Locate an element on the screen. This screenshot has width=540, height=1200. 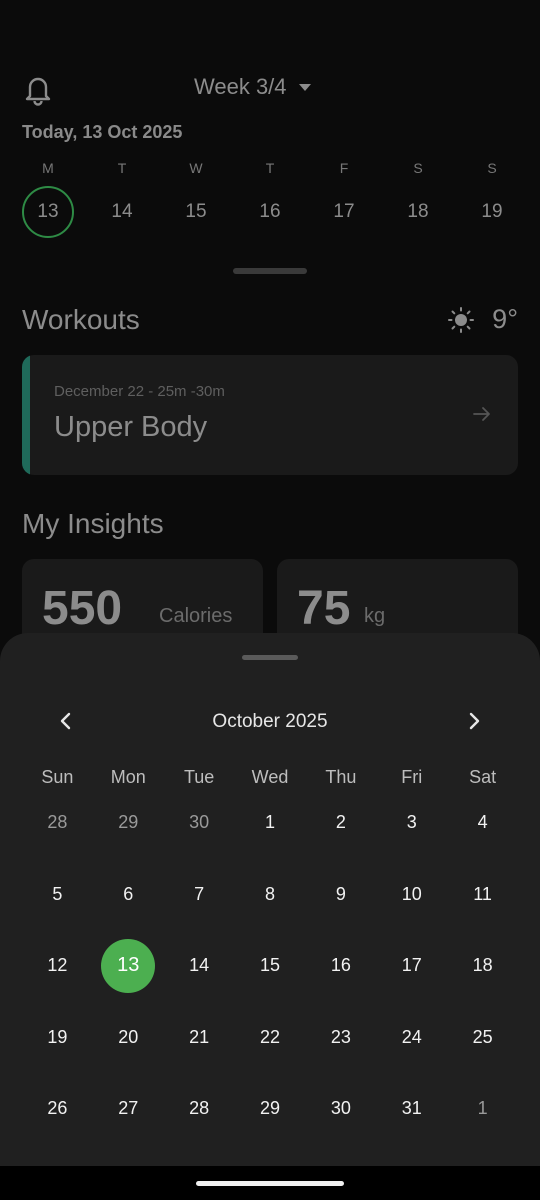
calendar-day: 4 is located at coordinates (483, 823).